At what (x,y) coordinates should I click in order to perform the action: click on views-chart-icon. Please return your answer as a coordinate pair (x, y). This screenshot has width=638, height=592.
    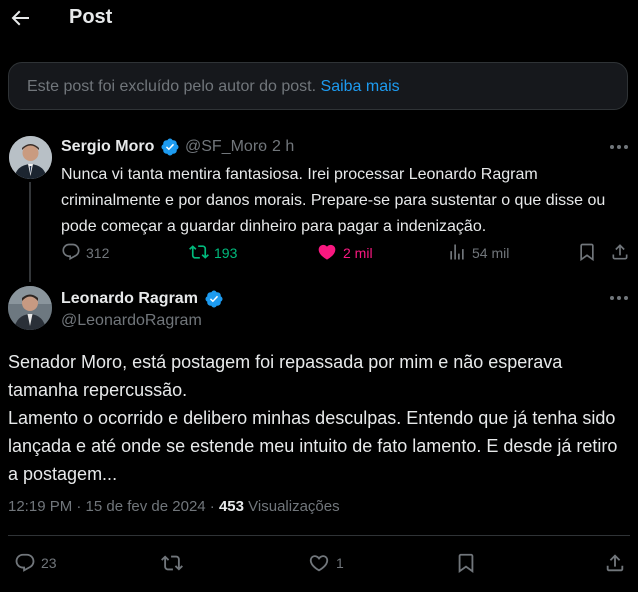
    Looking at the image, I should click on (457, 252).